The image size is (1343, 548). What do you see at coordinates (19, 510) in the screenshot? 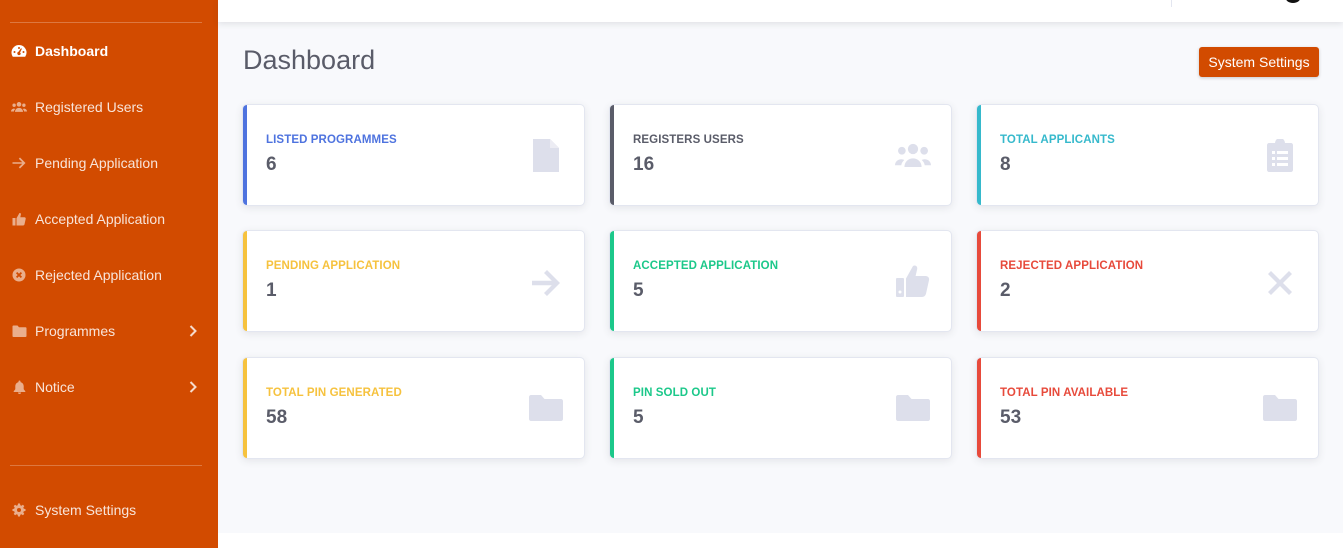
I see `gear-icon` at bounding box center [19, 510].